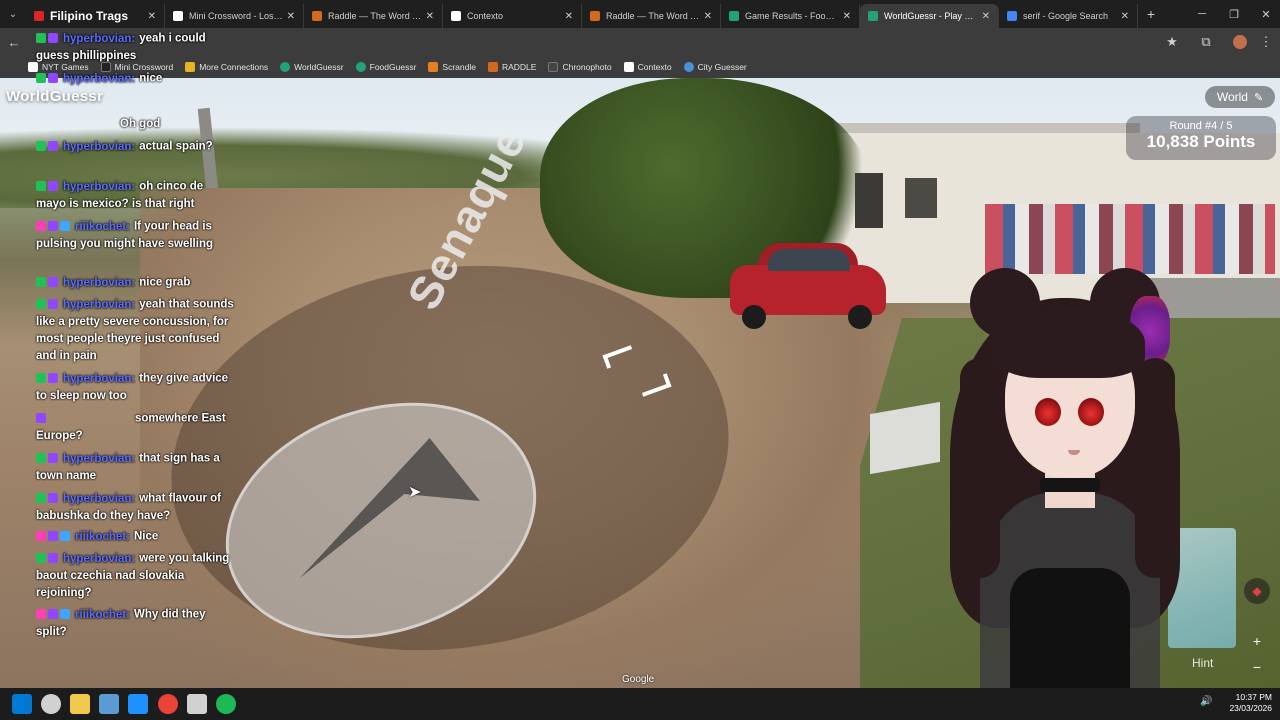 Image resolution: width=1280 pixels, height=720 pixels. What do you see at coordinates (1130, 239) in the screenshot?
I see `laundry-line` at bounding box center [1130, 239].